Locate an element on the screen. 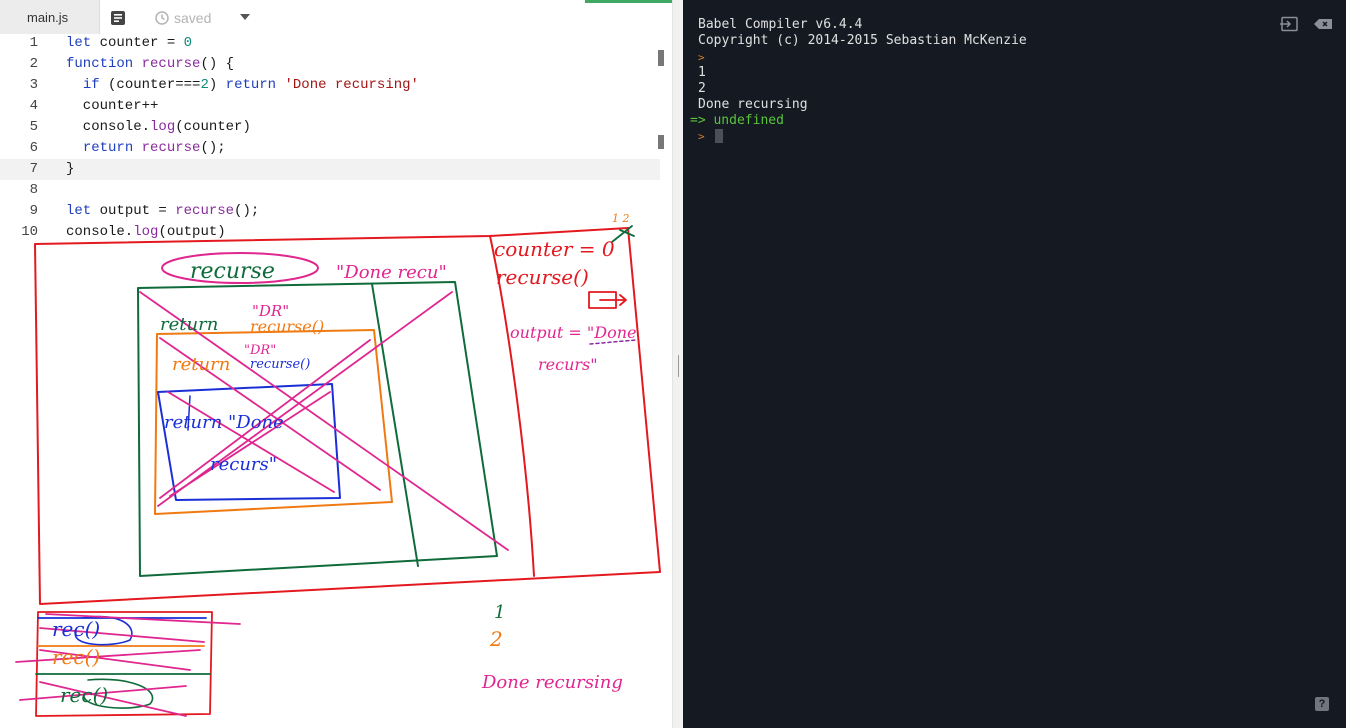 The width and height of the screenshot is (1346, 728). outer-value: "Done recu" is located at coordinates (391, 272).